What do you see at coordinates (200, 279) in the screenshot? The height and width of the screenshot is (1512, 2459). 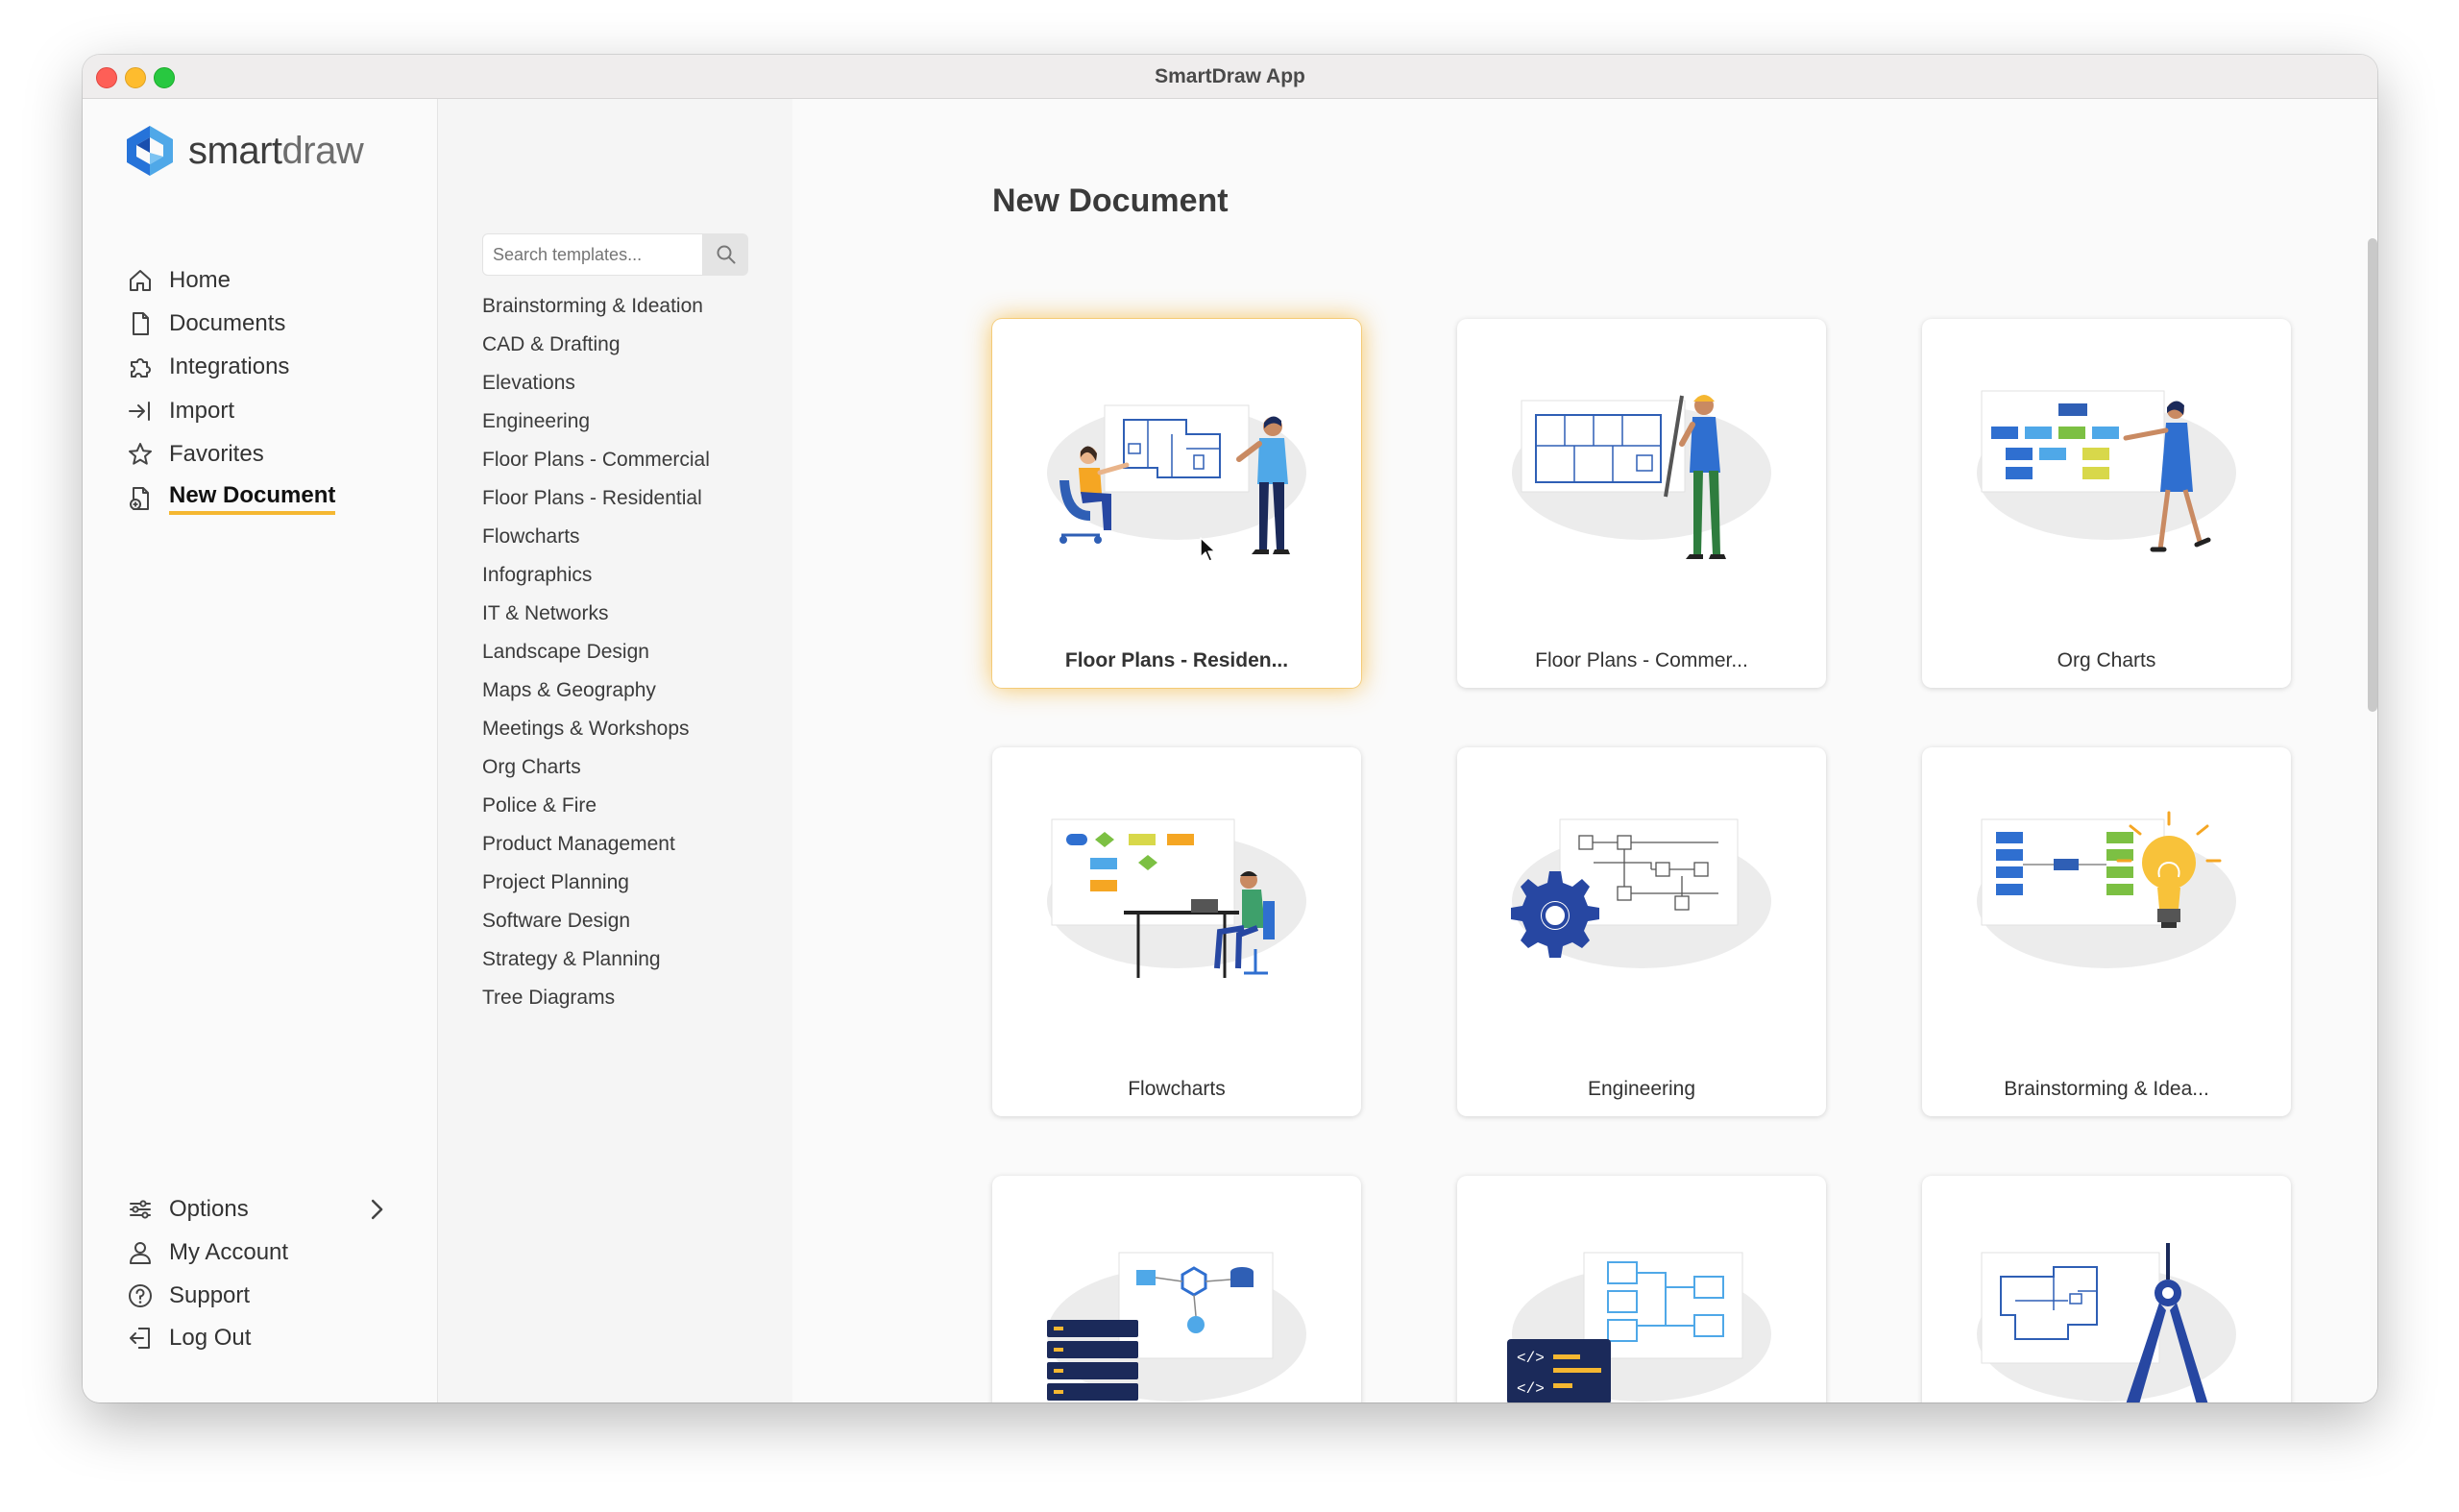 I see `nav-item-label: Home` at bounding box center [200, 279].